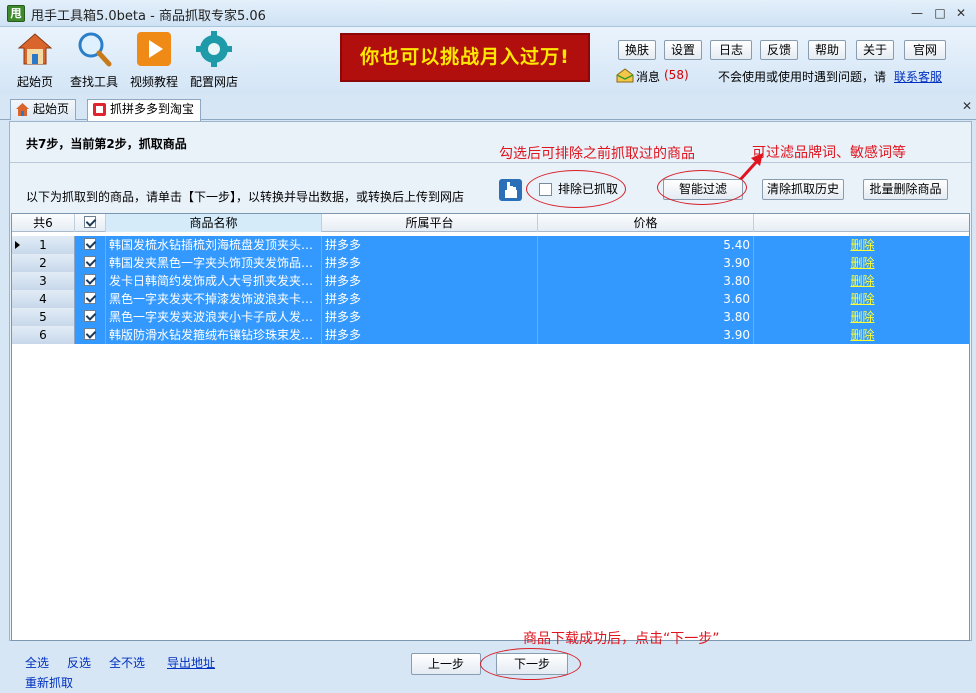  I want to click on maximize-icon: □, so click(940, 13).